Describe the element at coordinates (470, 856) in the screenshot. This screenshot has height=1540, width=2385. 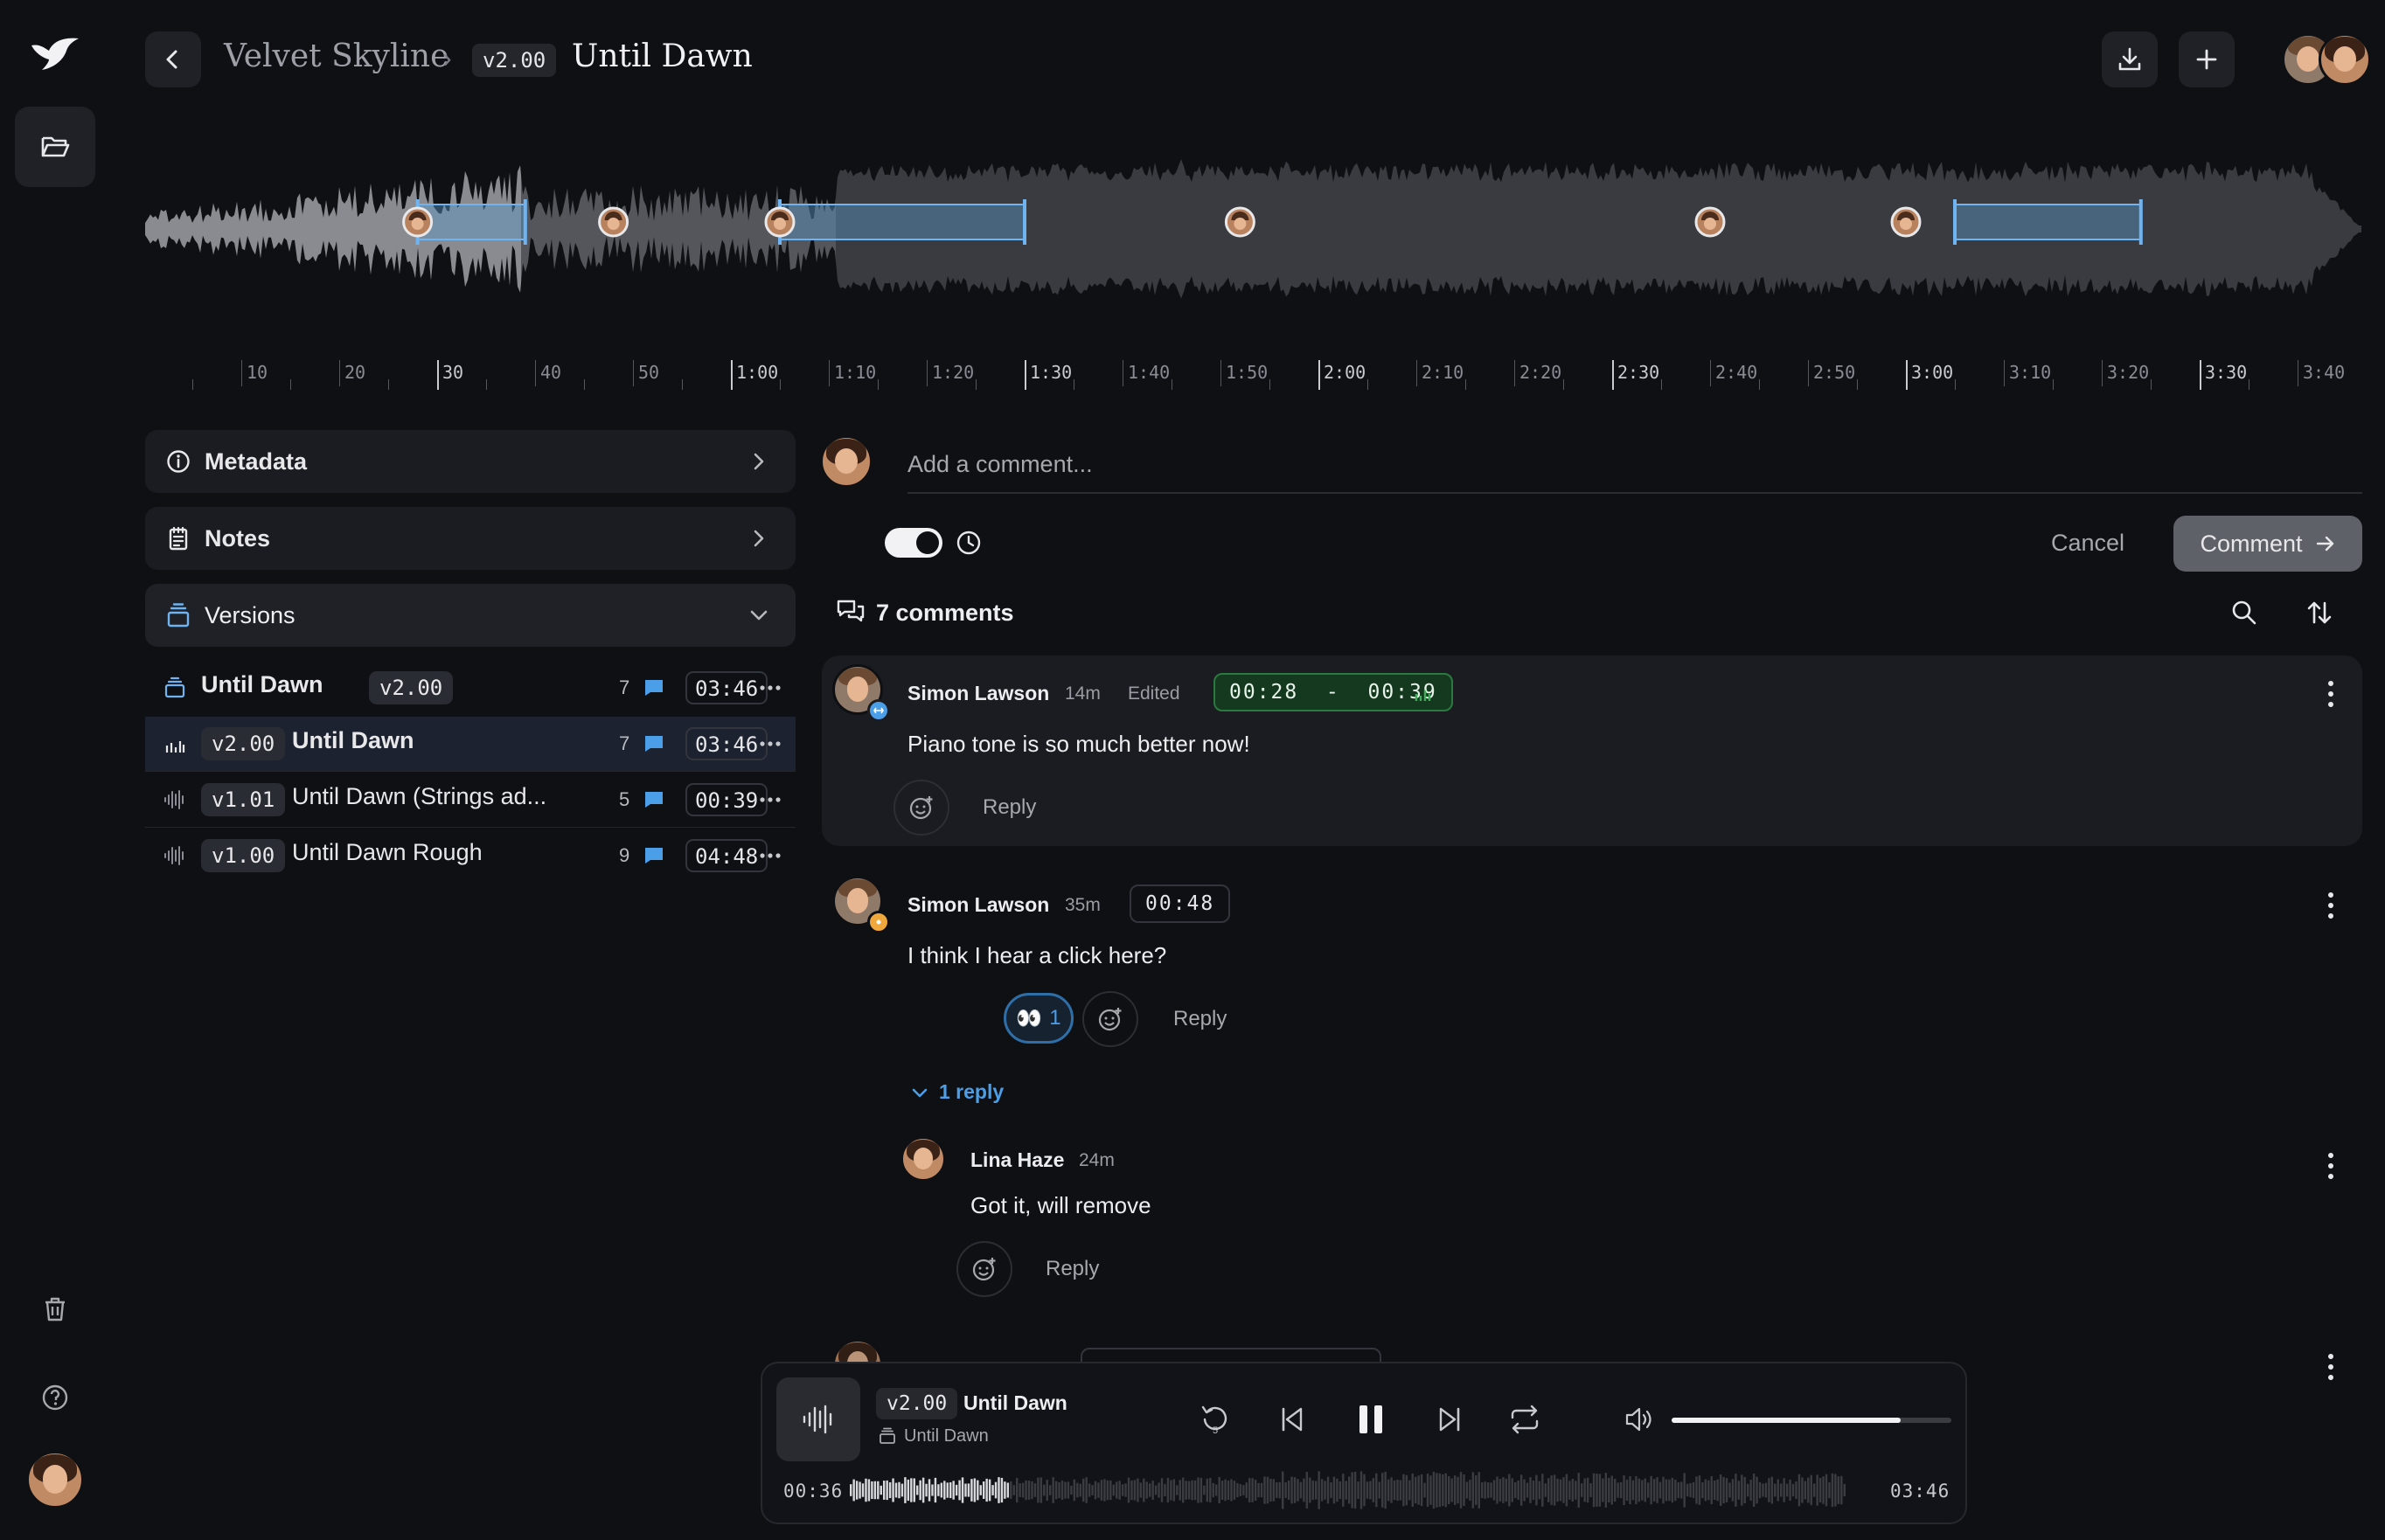
I see `version-row: v1.00 Until Dawn Rough 9 04:48` at that location.